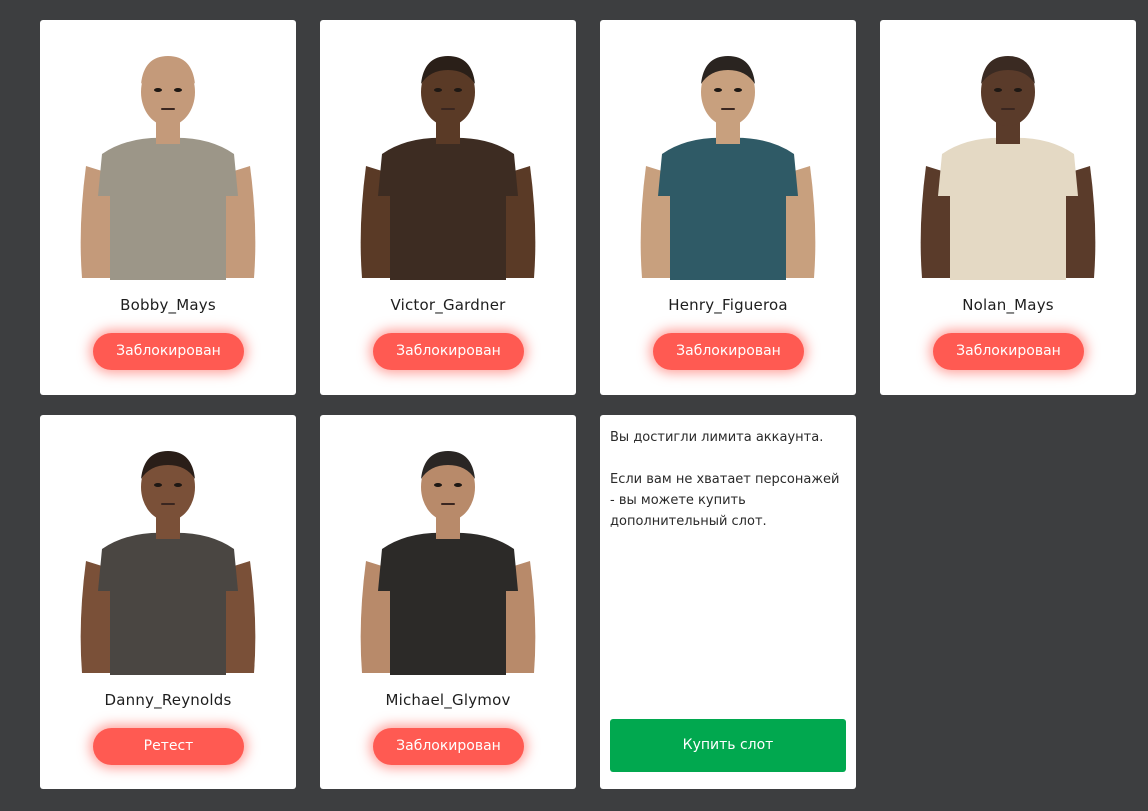 This screenshot has width=1148, height=811. Describe the element at coordinates (168, 700) in the screenshot. I see `character-name: Danny_Reynolds` at that location.